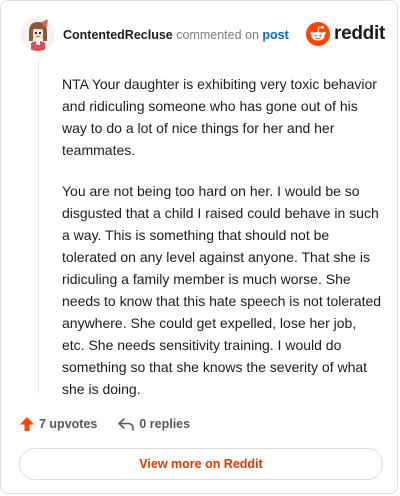 This screenshot has width=400, height=496. What do you see at coordinates (359, 33) in the screenshot?
I see `brand-wordmark: reddit` at bounding box center [359, 33].